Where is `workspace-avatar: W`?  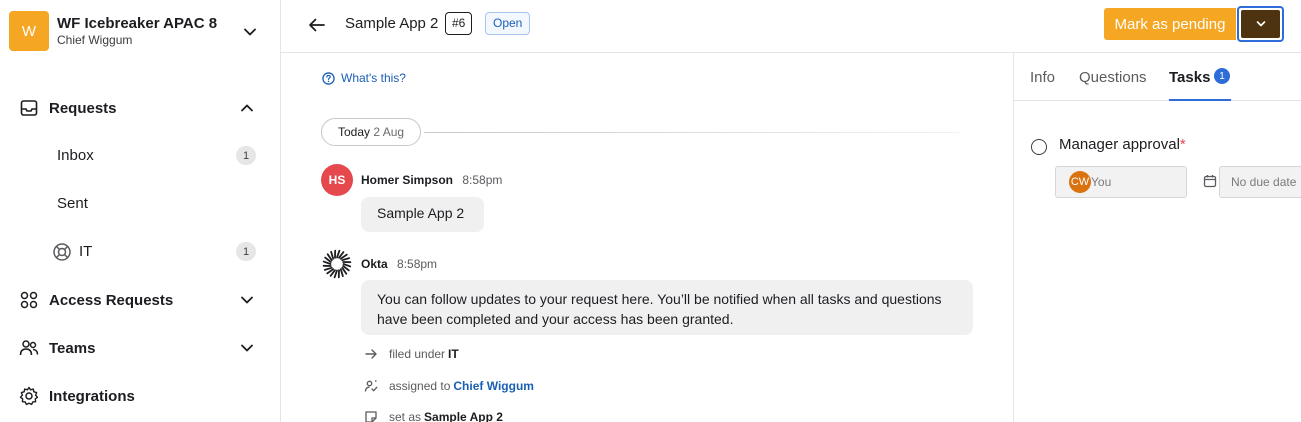 workspace-avatar: W is located at coordinates (29, 31).